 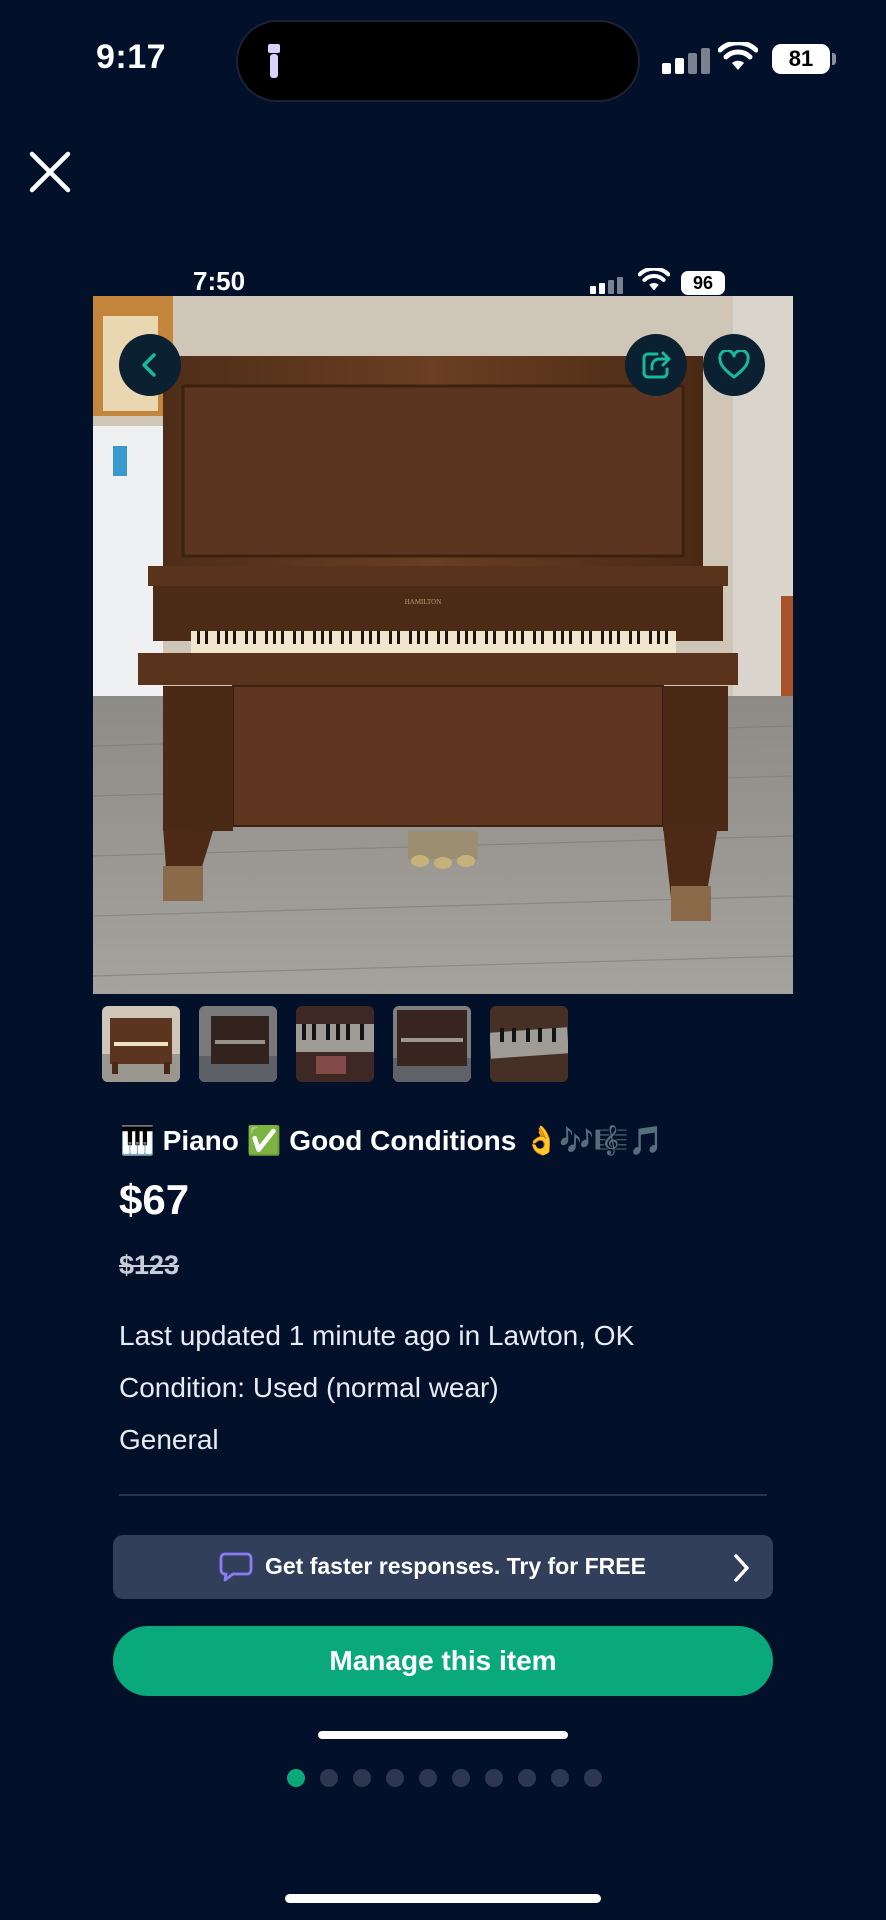 I want to click on back-button, so click(x=150, y=365).